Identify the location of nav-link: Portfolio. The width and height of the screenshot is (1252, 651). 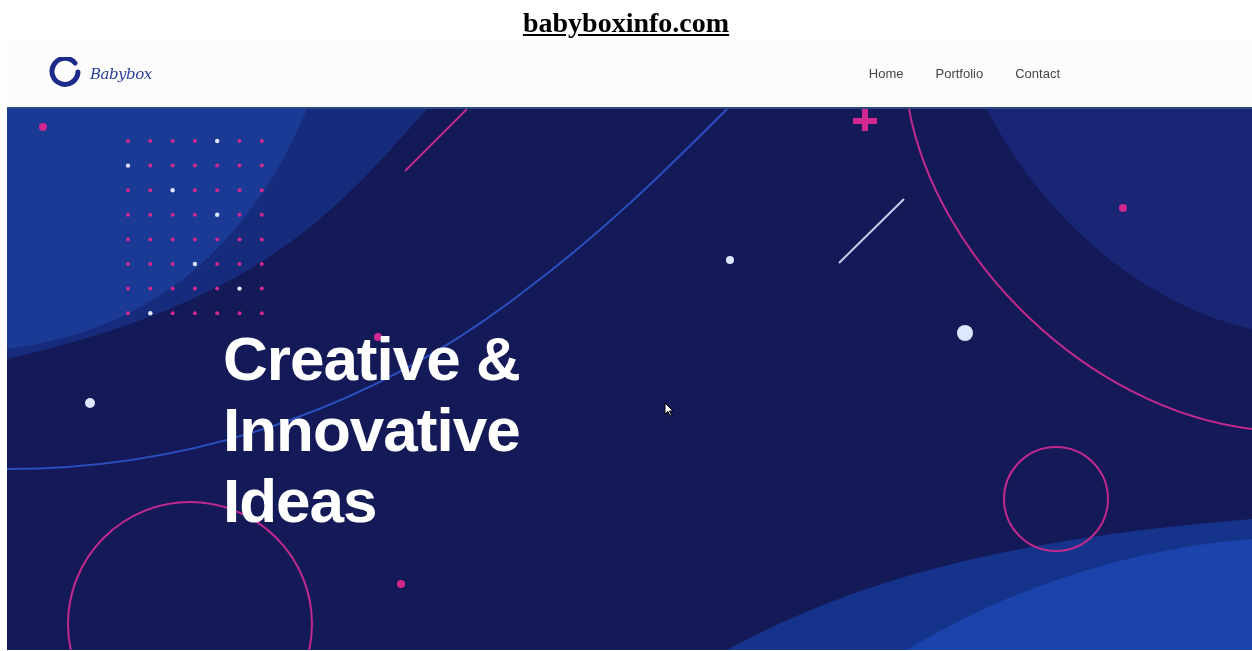
(959, 73).